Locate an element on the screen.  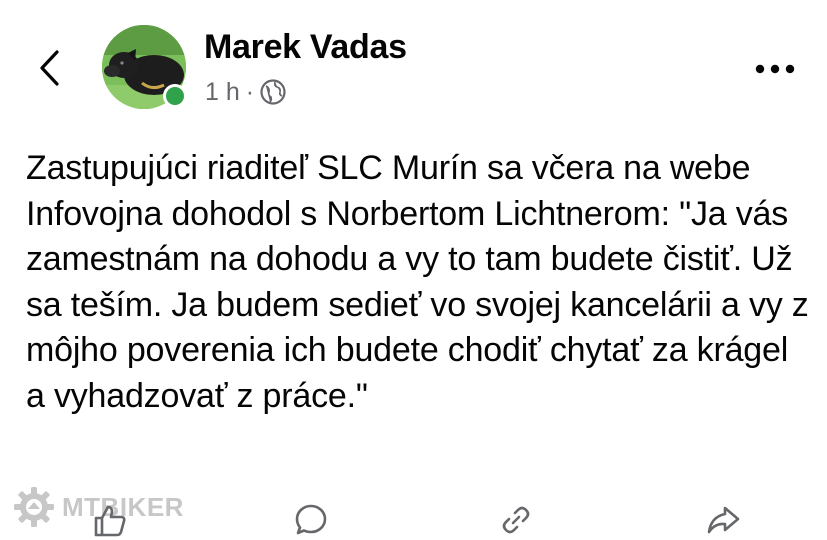
post-timestamp: 1 h is located at coordinates (222, 92).